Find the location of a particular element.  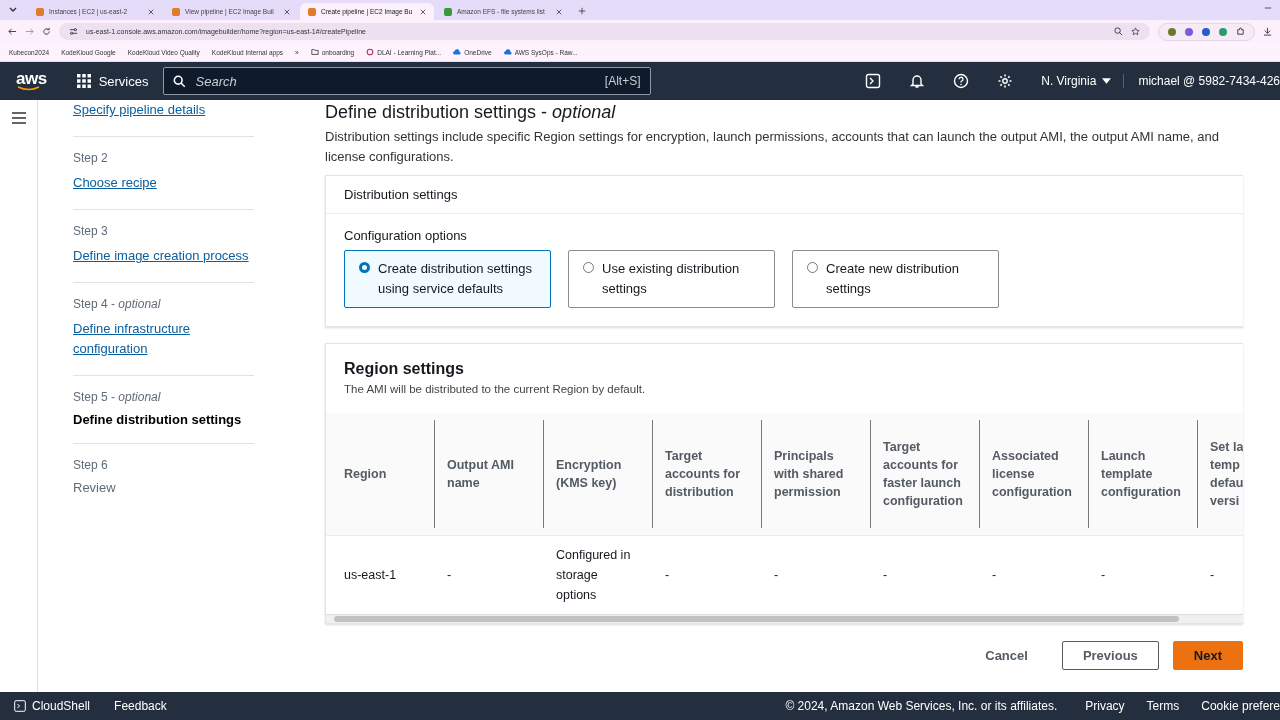

cancel-button: Cancel is located at coordinates (1006, 655).